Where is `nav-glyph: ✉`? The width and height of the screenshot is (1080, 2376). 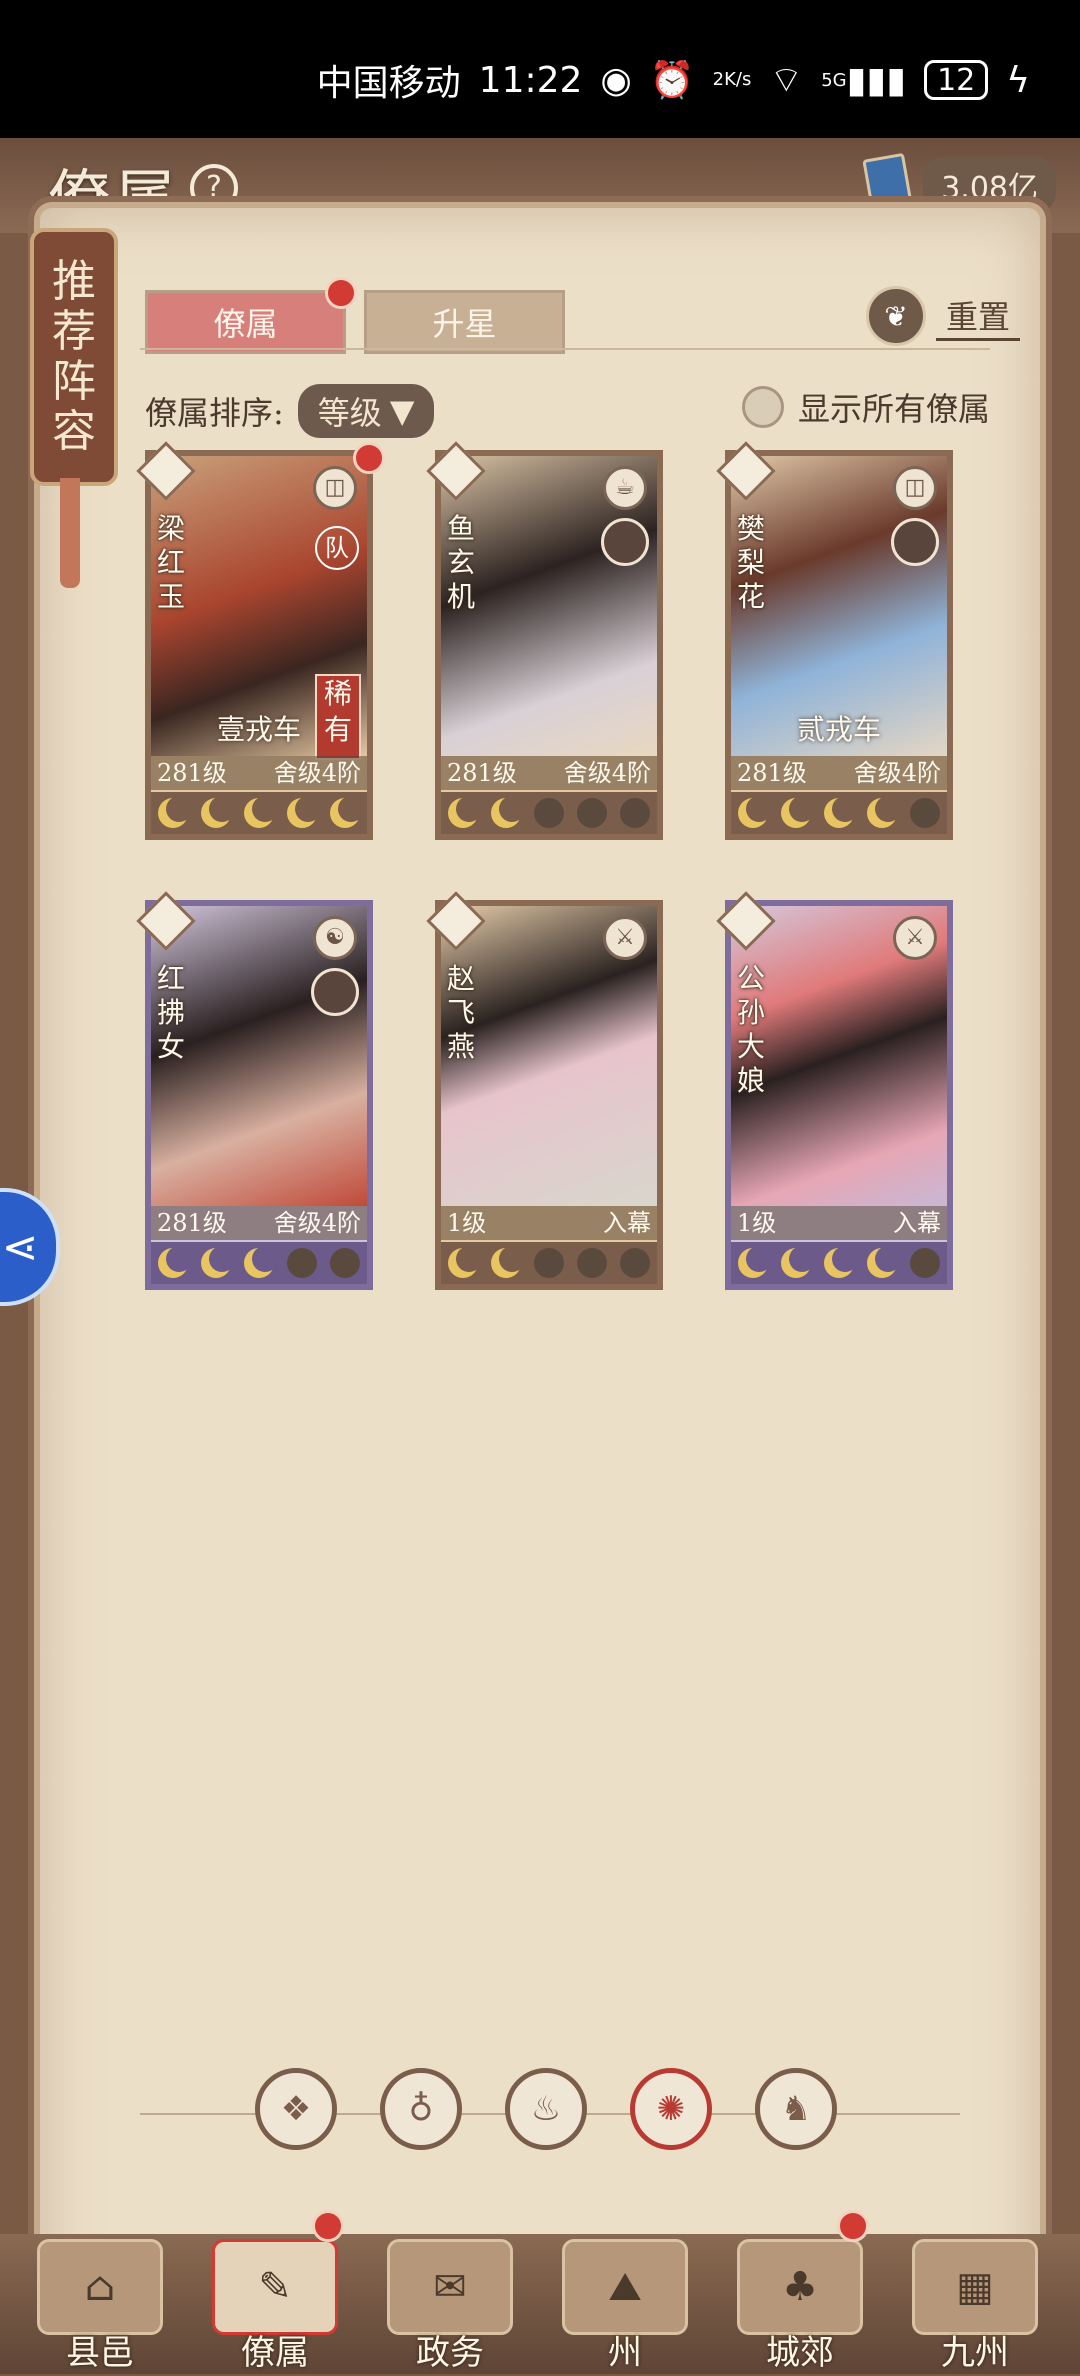
nav-glyph: ✉ is located at coordinates (450, 2287).